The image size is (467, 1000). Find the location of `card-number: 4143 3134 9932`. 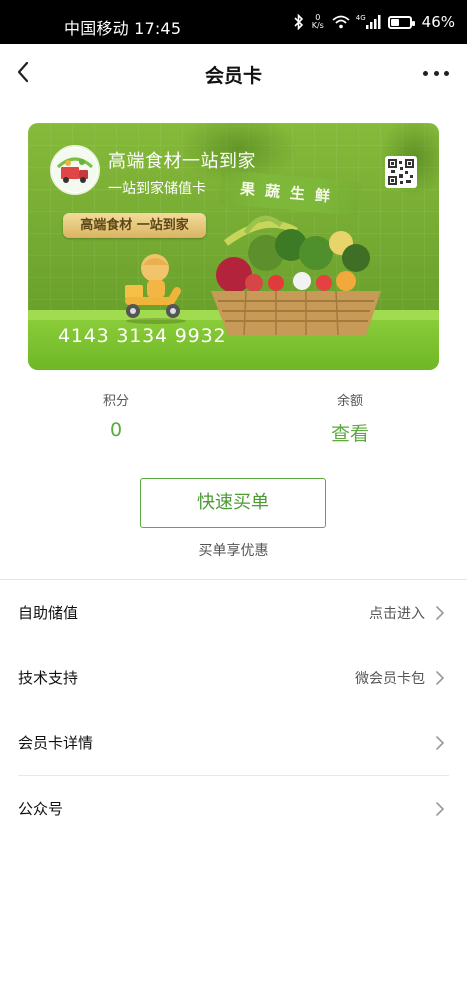

card-number: 4143 3134 9932 is located at coordinates (142, 336).